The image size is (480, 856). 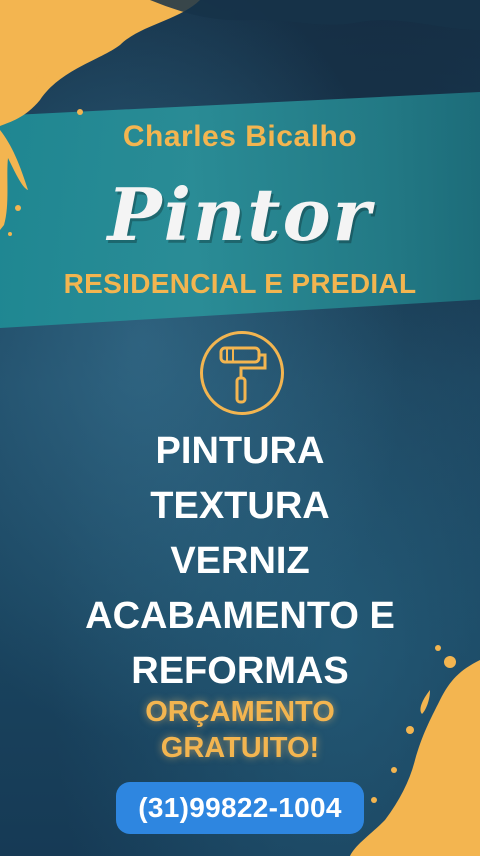 I want to click on list-item: PINTURA, so click(x=240, y=451).